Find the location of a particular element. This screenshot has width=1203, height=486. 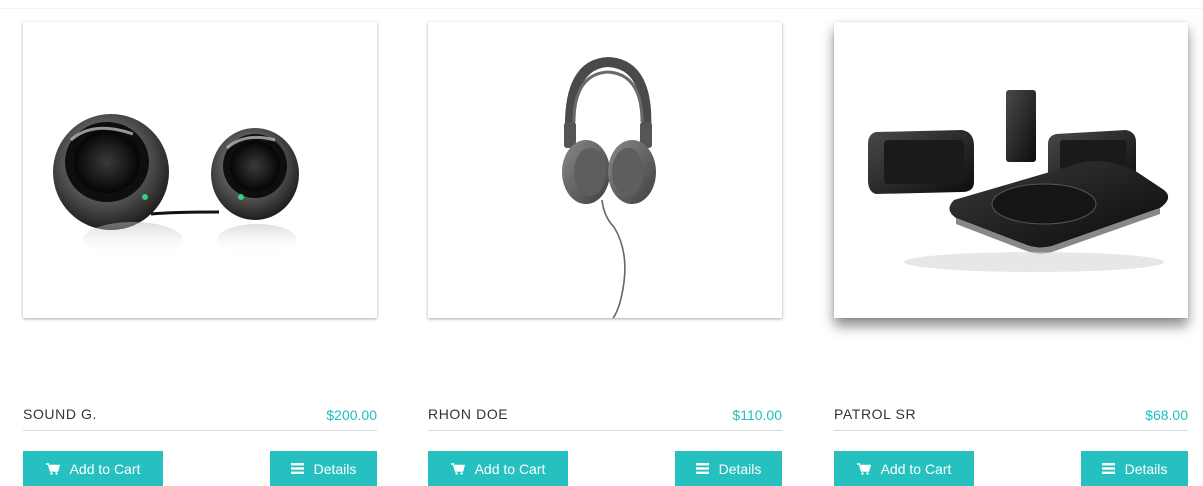

product-name: RHON DOE is located at coordinates (468, 414).